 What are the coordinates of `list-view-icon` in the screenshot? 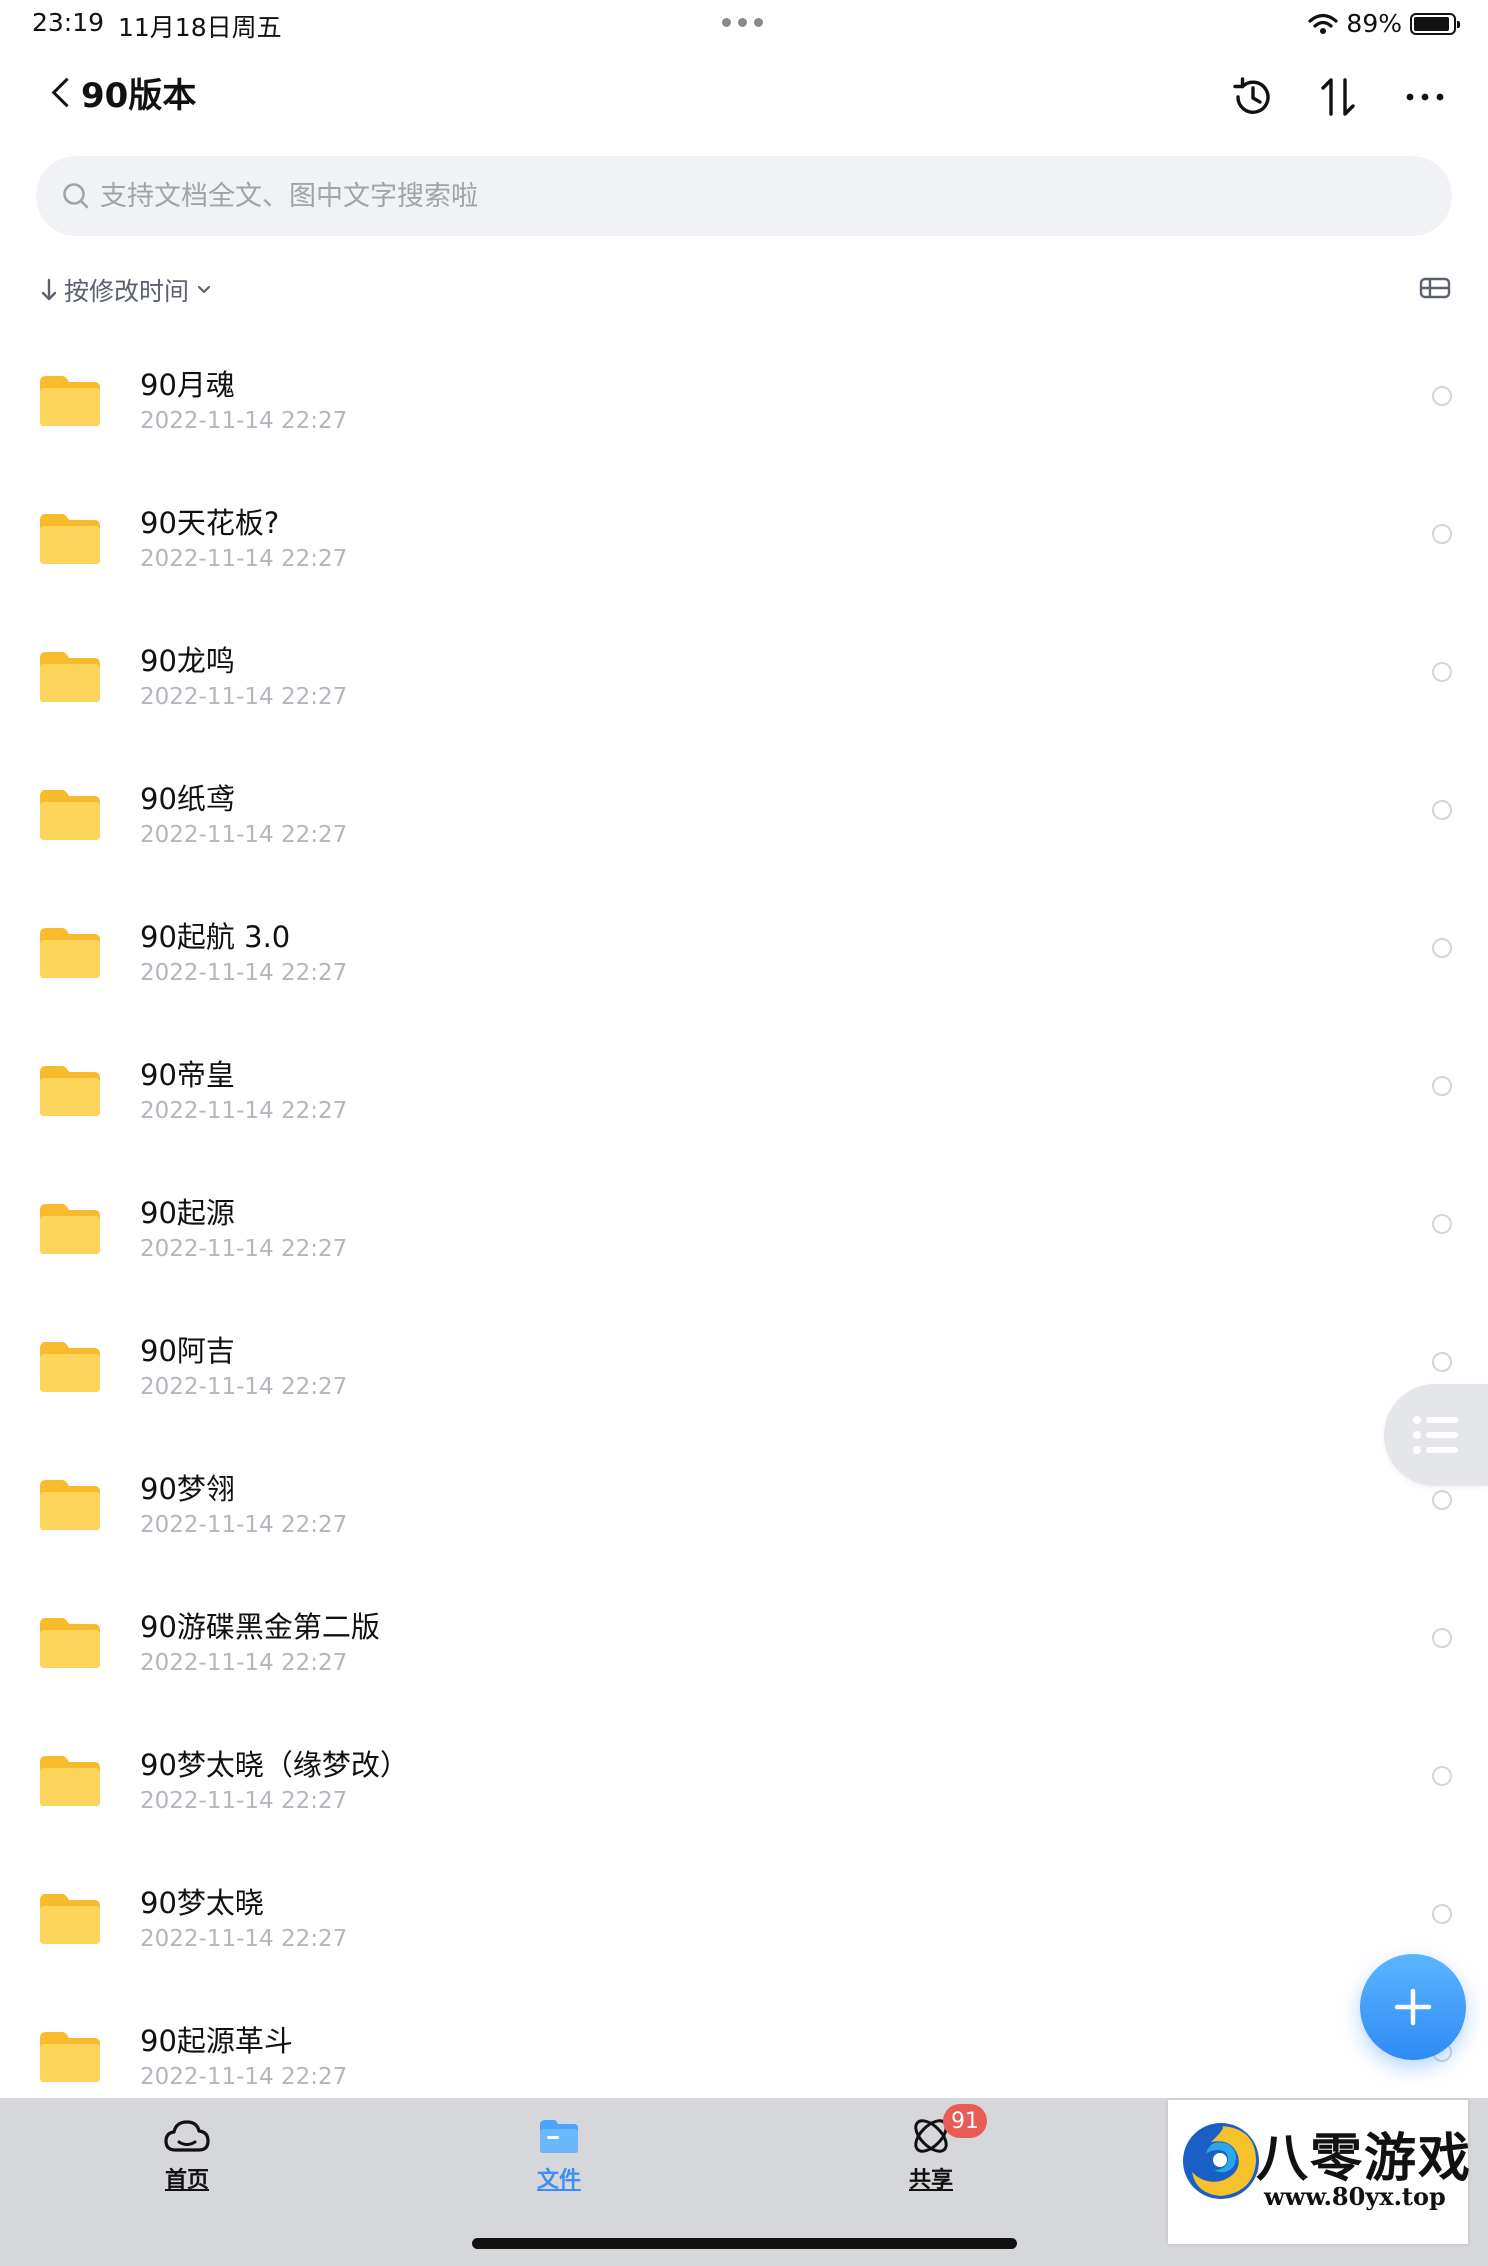 It's located at (1435, 288).